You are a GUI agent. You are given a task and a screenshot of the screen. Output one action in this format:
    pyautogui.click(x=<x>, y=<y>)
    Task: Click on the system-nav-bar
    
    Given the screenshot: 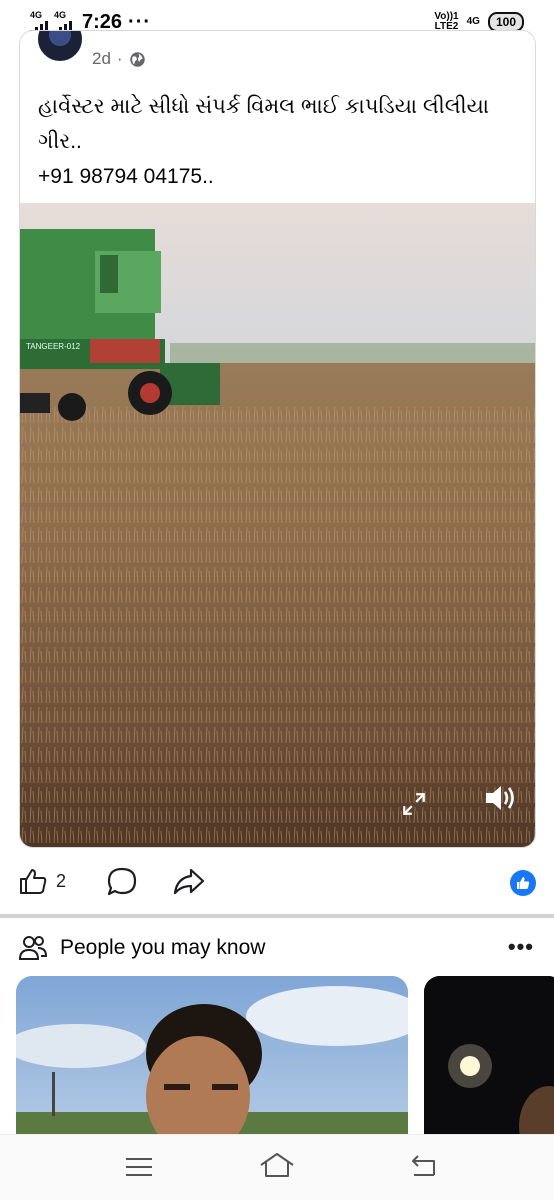 What is the action you would take?
    pyautogui.click(x=277, y=1167)
    